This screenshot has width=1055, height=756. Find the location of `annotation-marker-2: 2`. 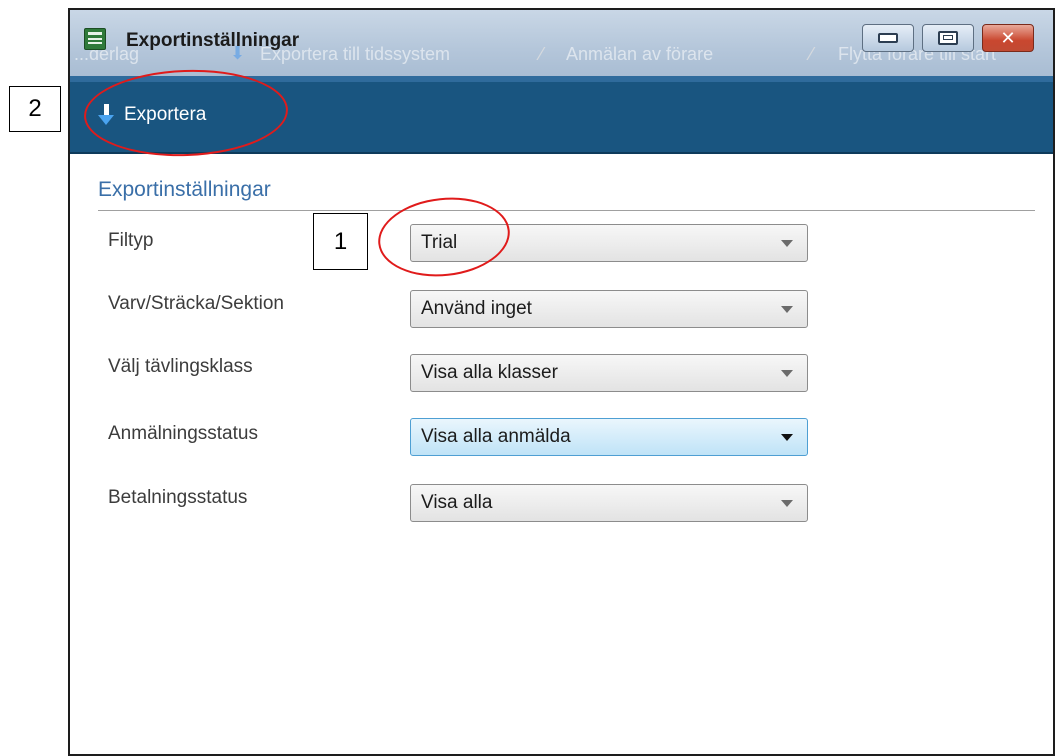

annotation-marker-2: 2 is located at coordinates (35, 109).